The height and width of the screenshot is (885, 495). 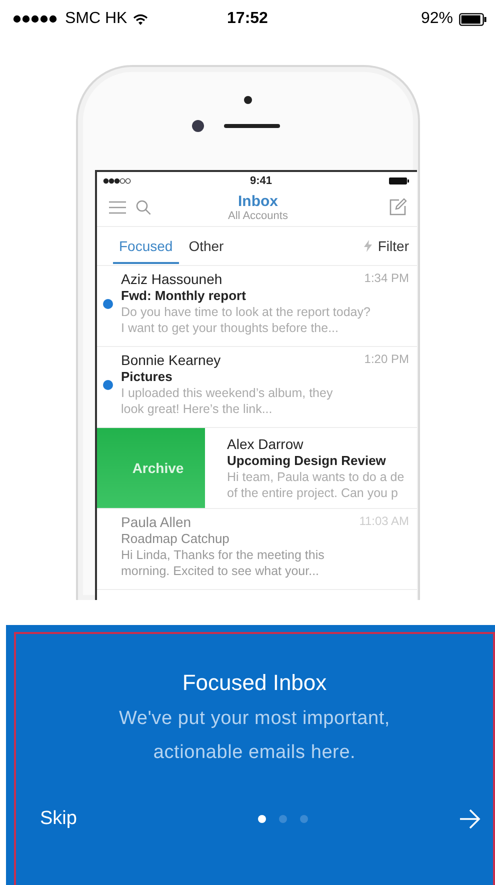 What do you see at coordinates (96, 19) in the screenshot?
I see `carrier-name: SMC HK` at bounding box center [96, 19].